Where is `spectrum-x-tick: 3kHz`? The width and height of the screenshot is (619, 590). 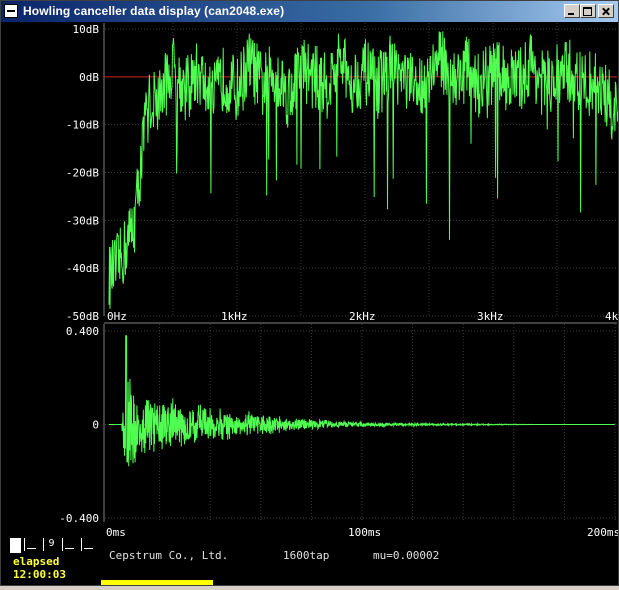 spectrum-x-tick: 3kHz is located at coordinates (490, 316).